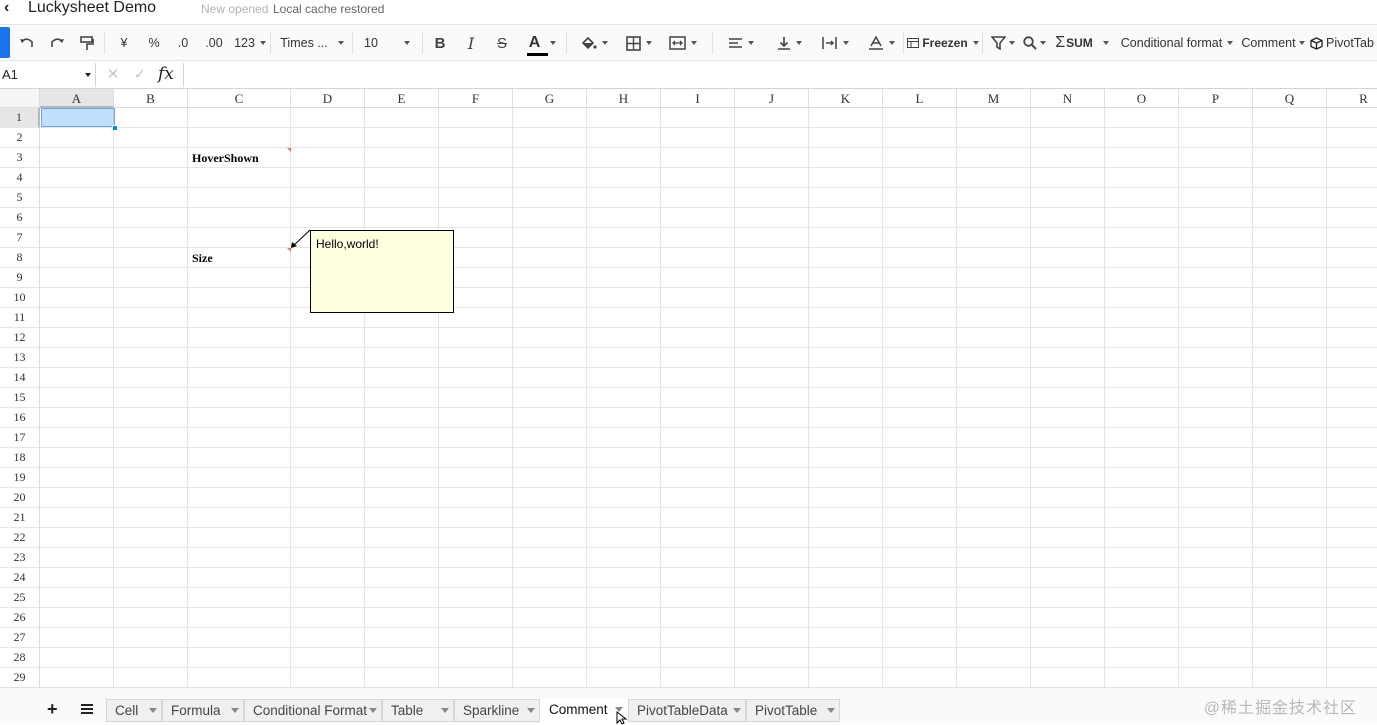 This screenshot has height=725, width=1377. Describe the element at coordinates (382, 271) in the screenshot. I see `comment-popup: Hello,world!` at that location.